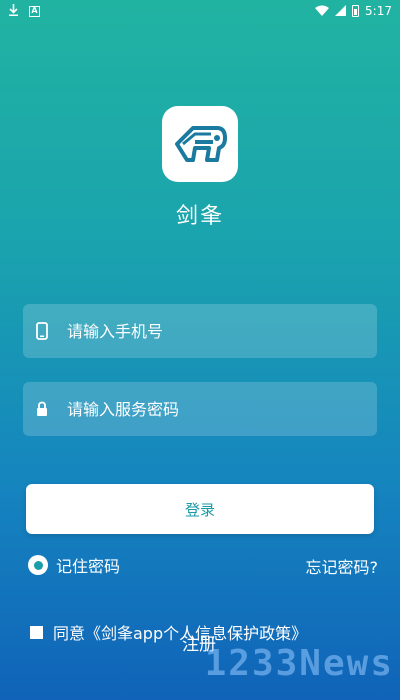  What do you see at coordinates (42, 409) in the screenshot?
I see `lock-icon` at bounding box center [42, 409].